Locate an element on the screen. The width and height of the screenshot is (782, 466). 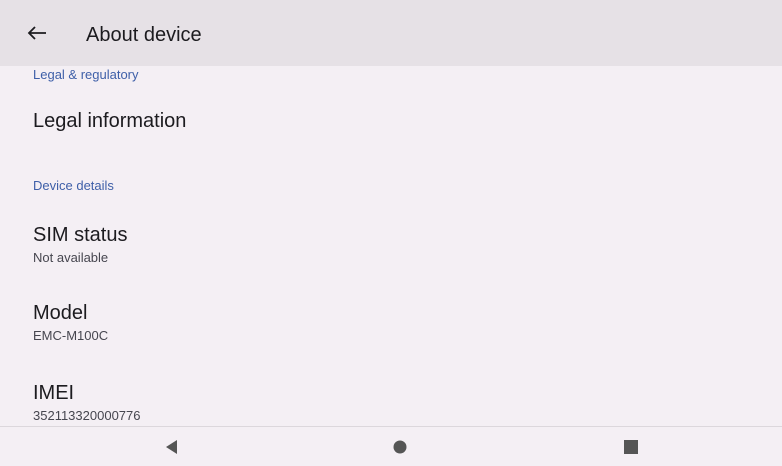
model-item: Model EMC-M100C is located at coordinates (391, 320).